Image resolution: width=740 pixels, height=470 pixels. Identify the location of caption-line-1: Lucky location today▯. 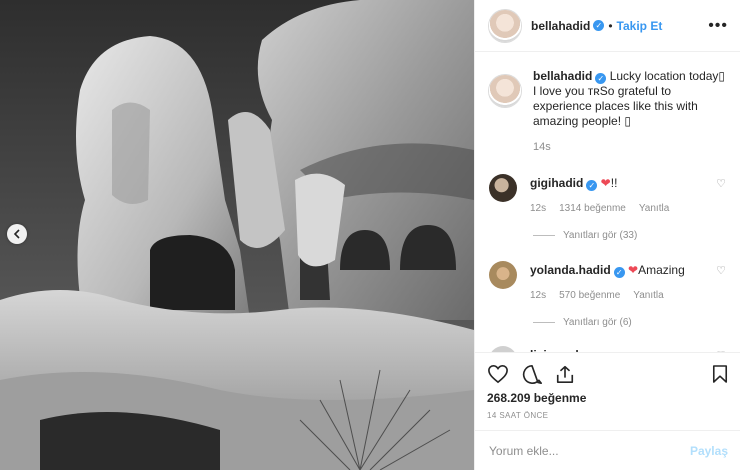
(667, 76).